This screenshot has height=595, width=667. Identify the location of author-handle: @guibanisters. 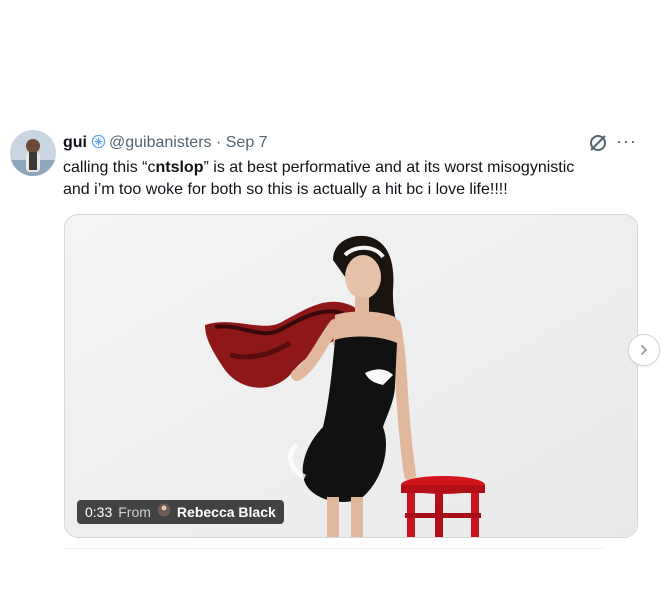
(160, 142).